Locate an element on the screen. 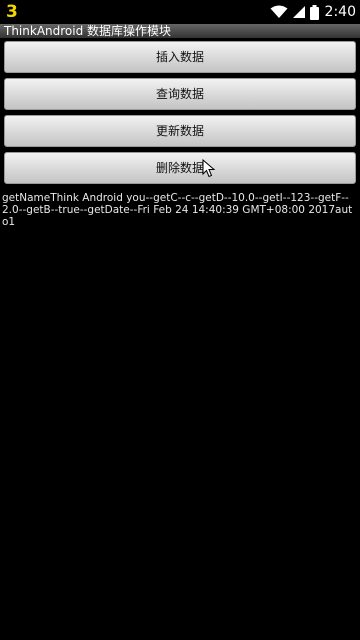 The width and height of the screenshot is (360, 640). signal-icon is located at coordinates (299, 12).